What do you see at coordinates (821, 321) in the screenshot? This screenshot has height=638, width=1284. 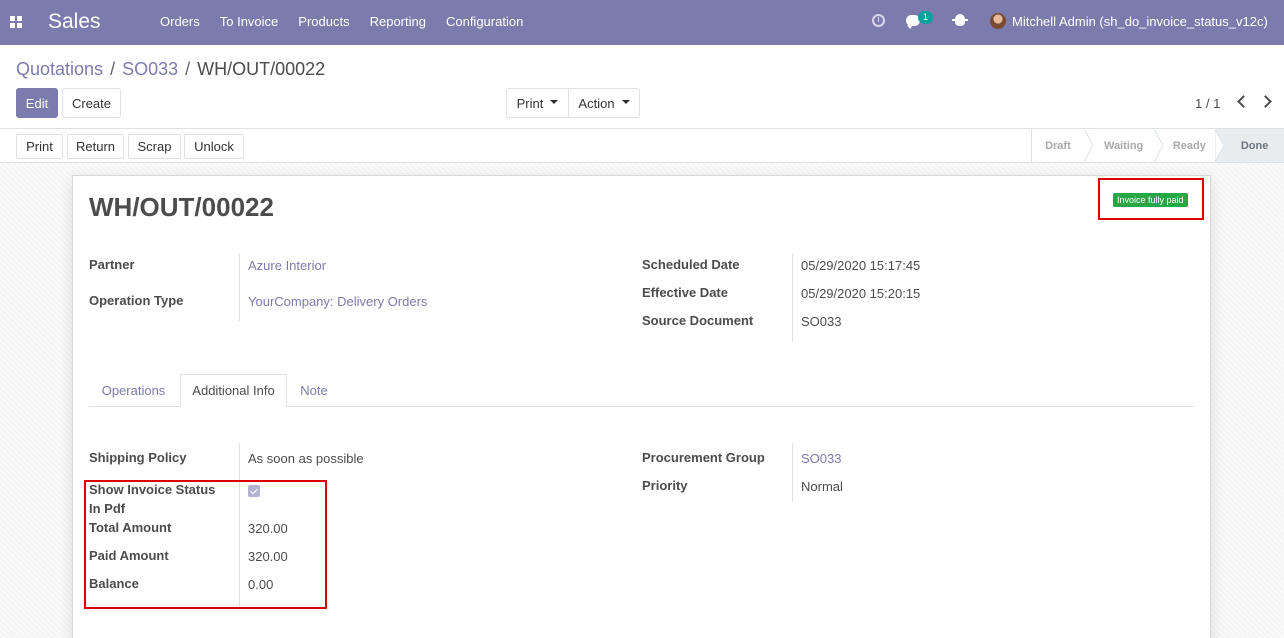 I see `source-document-field: SO033` at bounding box center [821, 321].